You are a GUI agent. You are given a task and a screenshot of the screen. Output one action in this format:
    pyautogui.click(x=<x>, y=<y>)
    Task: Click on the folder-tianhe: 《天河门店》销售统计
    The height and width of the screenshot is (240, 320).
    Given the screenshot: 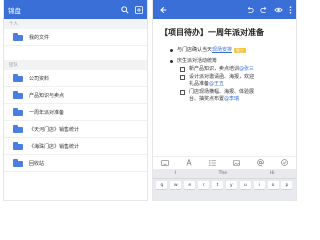 What is the action you would take?
    pyautogui.click(x=75, y=129)
    